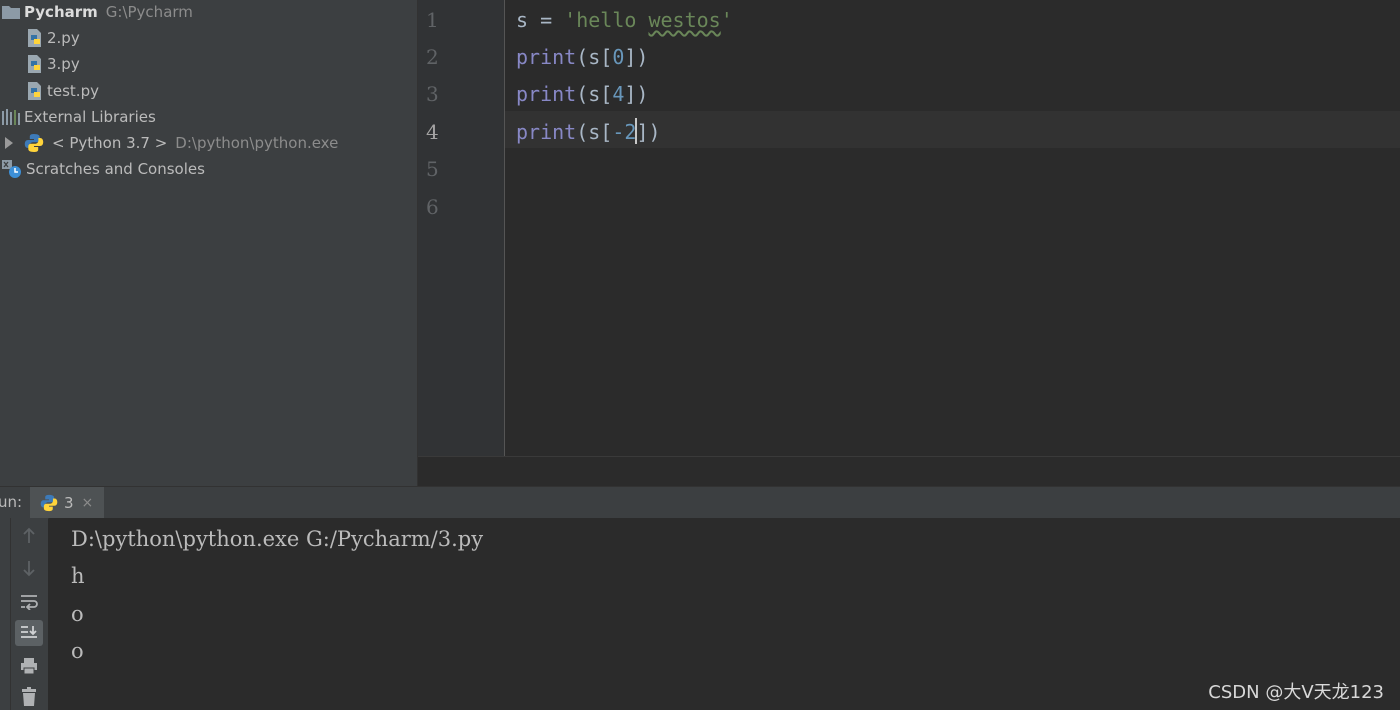  What do you see at coordinates (11, 169) in the screenshot?
I see `scratches-icon` at bounding box center [11, 169].